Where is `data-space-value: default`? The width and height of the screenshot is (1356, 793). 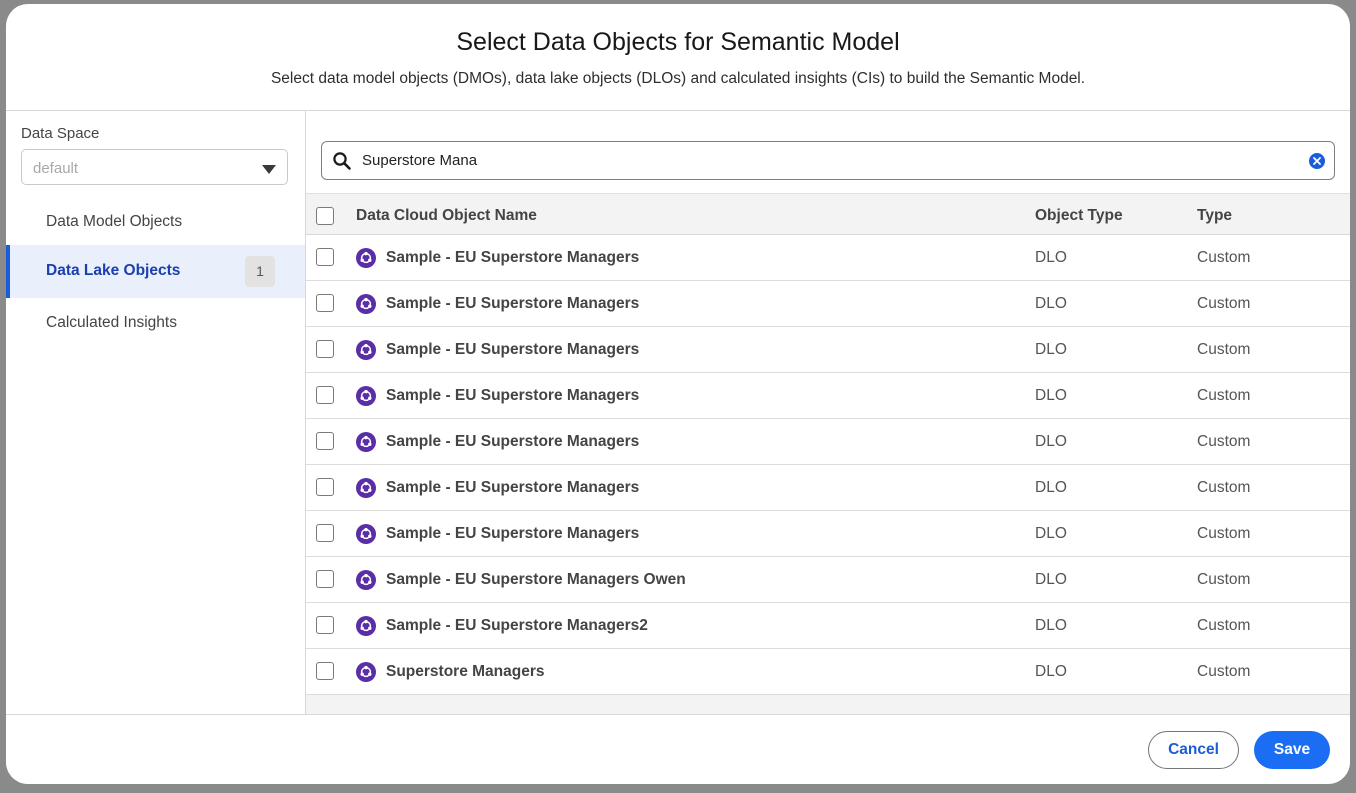 data-space-value: default is located at coordinates (56, 168).